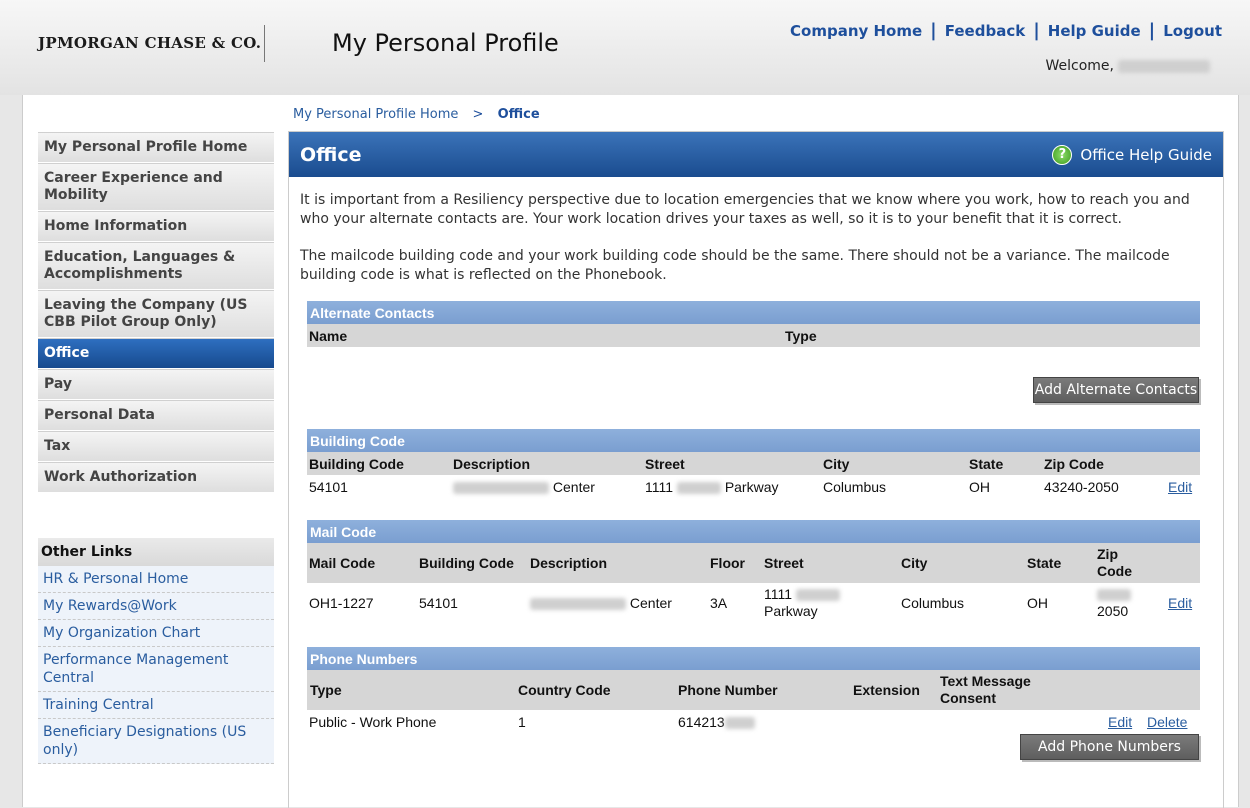 Image resolution: width=1250 pixels, height=808 pixels. What do you see at coordinates (1192, 31) in the screenshot?
I see `logout-link: Logout` at bounding box center [1192, 31].